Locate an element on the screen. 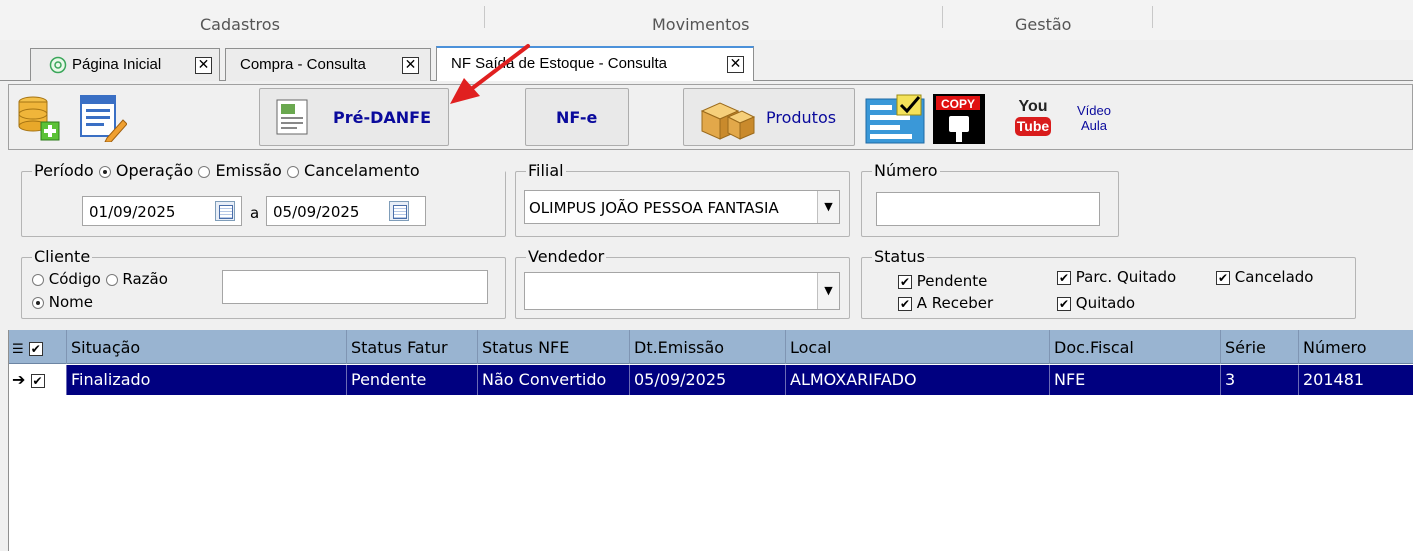  cliente-legend: Cliente is located at coordinates (62, 256).